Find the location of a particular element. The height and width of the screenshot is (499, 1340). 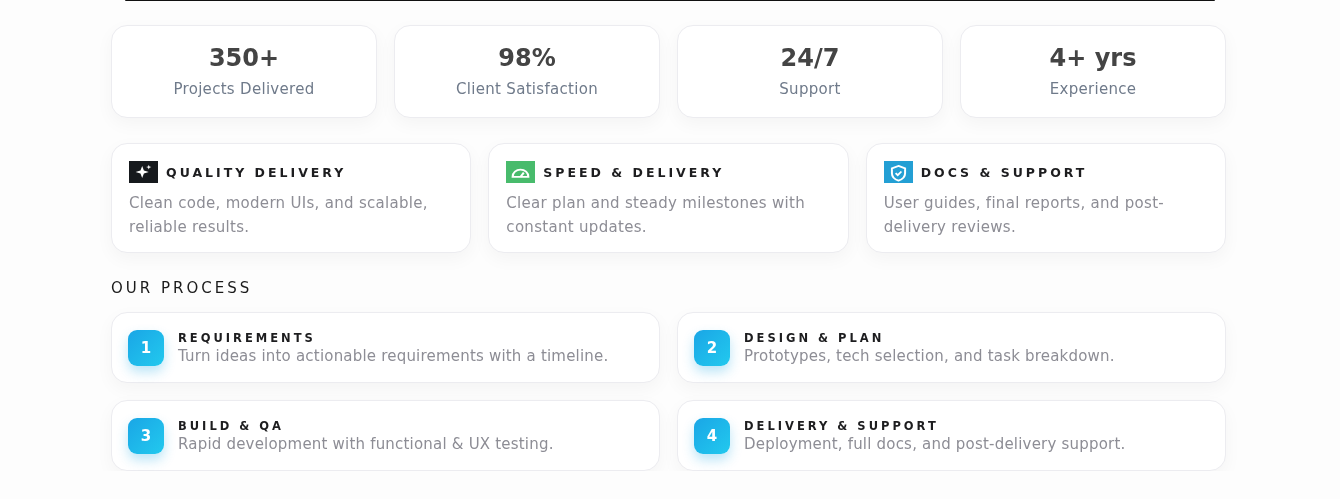

step-description: Prototypes, tech selection, and task breakdown. is located at coordinates (929, 355).